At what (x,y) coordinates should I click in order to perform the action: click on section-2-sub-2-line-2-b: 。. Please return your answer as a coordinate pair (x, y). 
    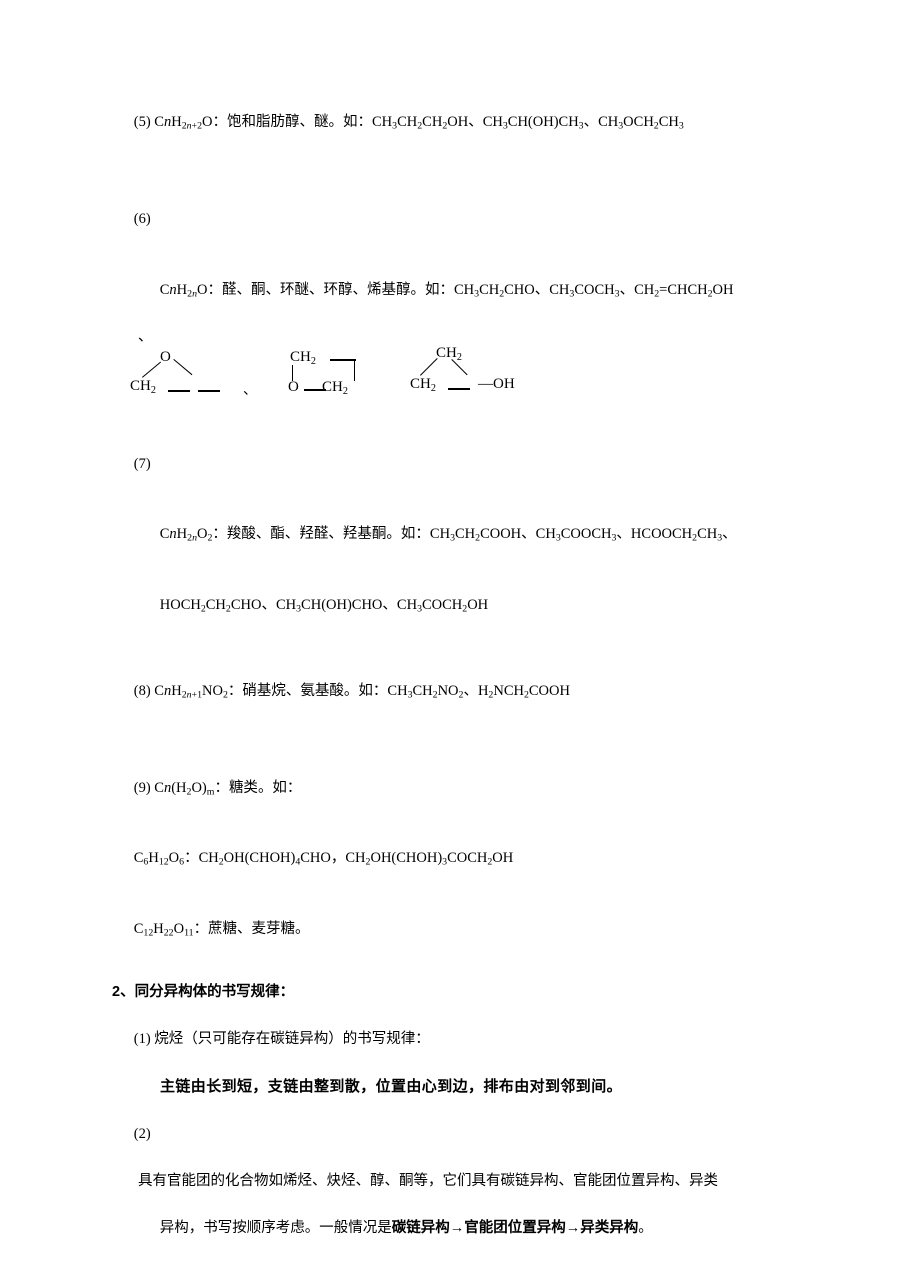
    Looking at the image, I should click on (645, 1227).